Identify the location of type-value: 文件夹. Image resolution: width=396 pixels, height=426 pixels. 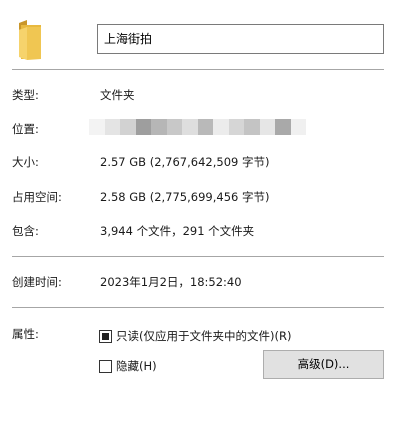
(117, 95).